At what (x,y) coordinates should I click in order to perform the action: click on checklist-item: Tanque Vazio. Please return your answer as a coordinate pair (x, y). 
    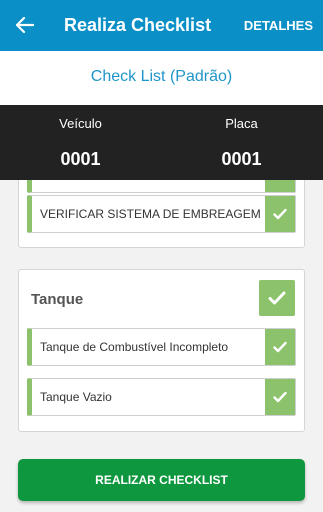
    Looking at the image, I should click on (161, 397).